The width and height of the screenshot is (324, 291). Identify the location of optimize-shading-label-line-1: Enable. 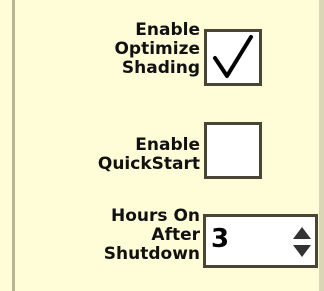
(167, 30).